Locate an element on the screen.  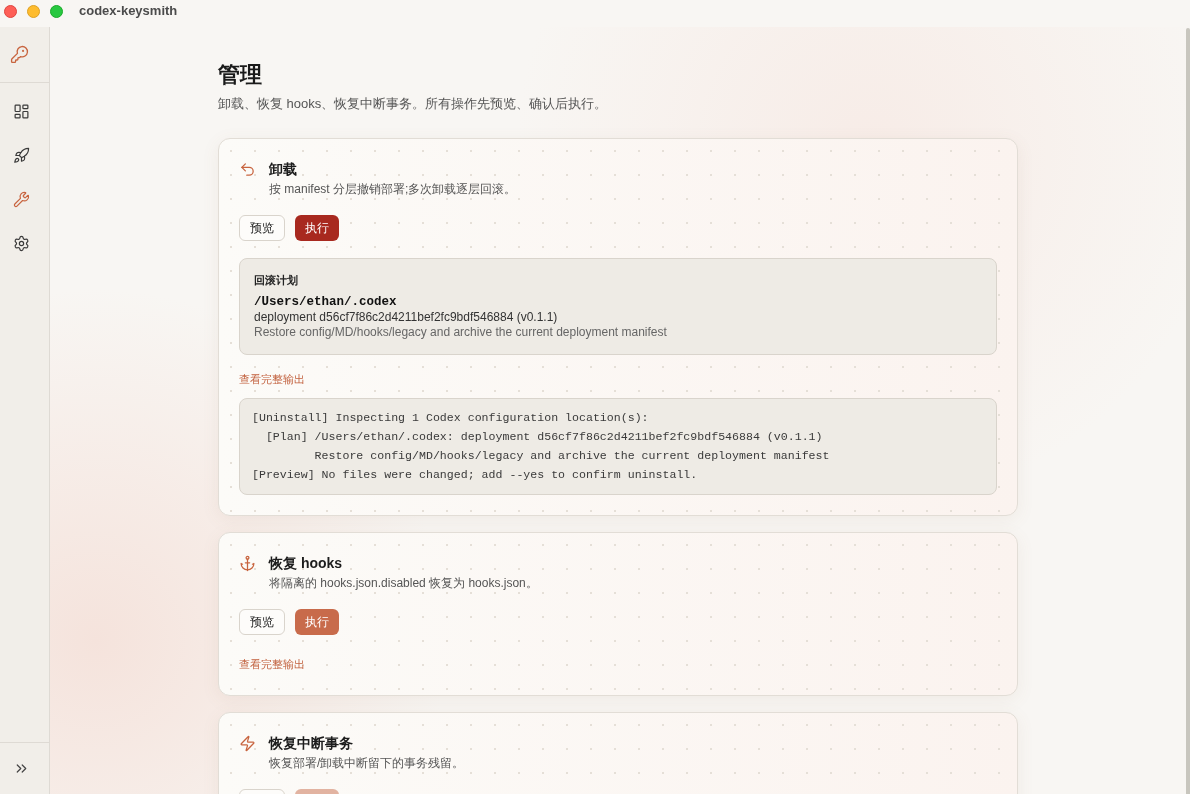
card-description: 按 manifest 分层撤销部署;多次卸载逐层回滚。 is located at coordinates (393, 189).